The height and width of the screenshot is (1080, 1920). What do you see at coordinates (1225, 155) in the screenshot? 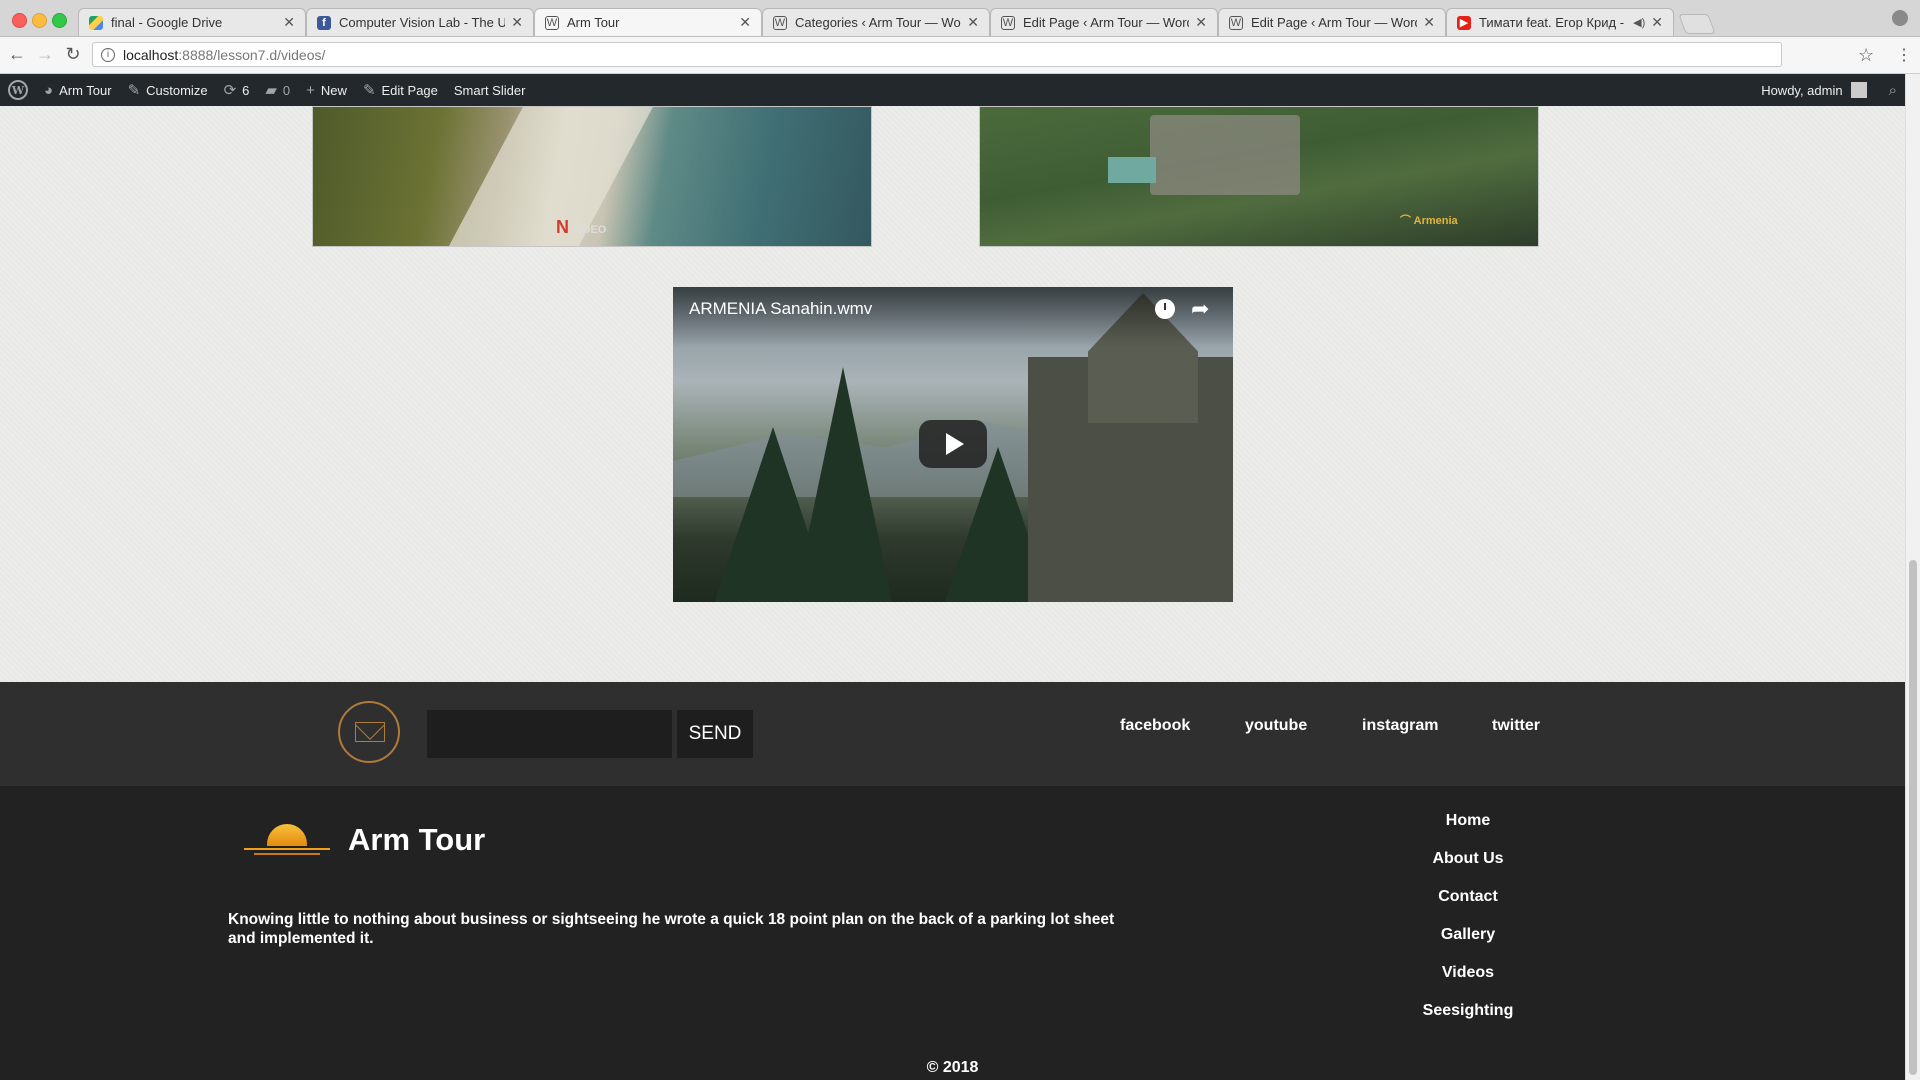
I see `monastery-shape` at bounding box center [1225, 155].